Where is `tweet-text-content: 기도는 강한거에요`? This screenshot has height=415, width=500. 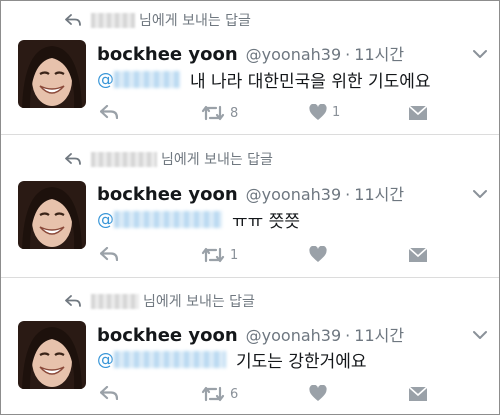
tweet-text-content: 기도는 강한거에요 is located at coordinates (301, 362).